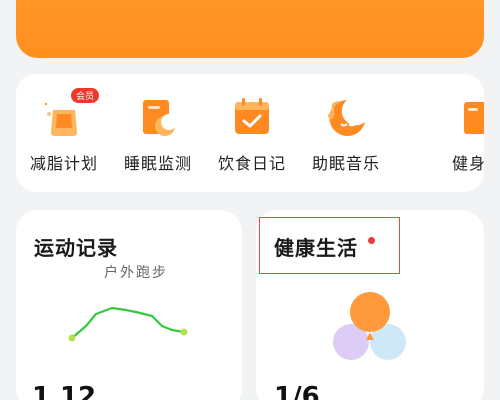  I want to click on service-fat-loss-plan: 会员 减脂计划, so click(64, 131).